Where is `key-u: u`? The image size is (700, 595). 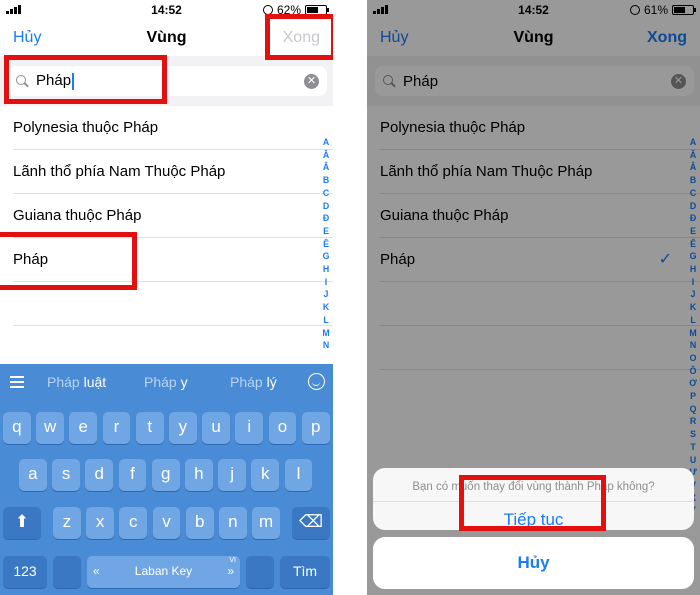
key-u: u is located at coordinates (216, 428).